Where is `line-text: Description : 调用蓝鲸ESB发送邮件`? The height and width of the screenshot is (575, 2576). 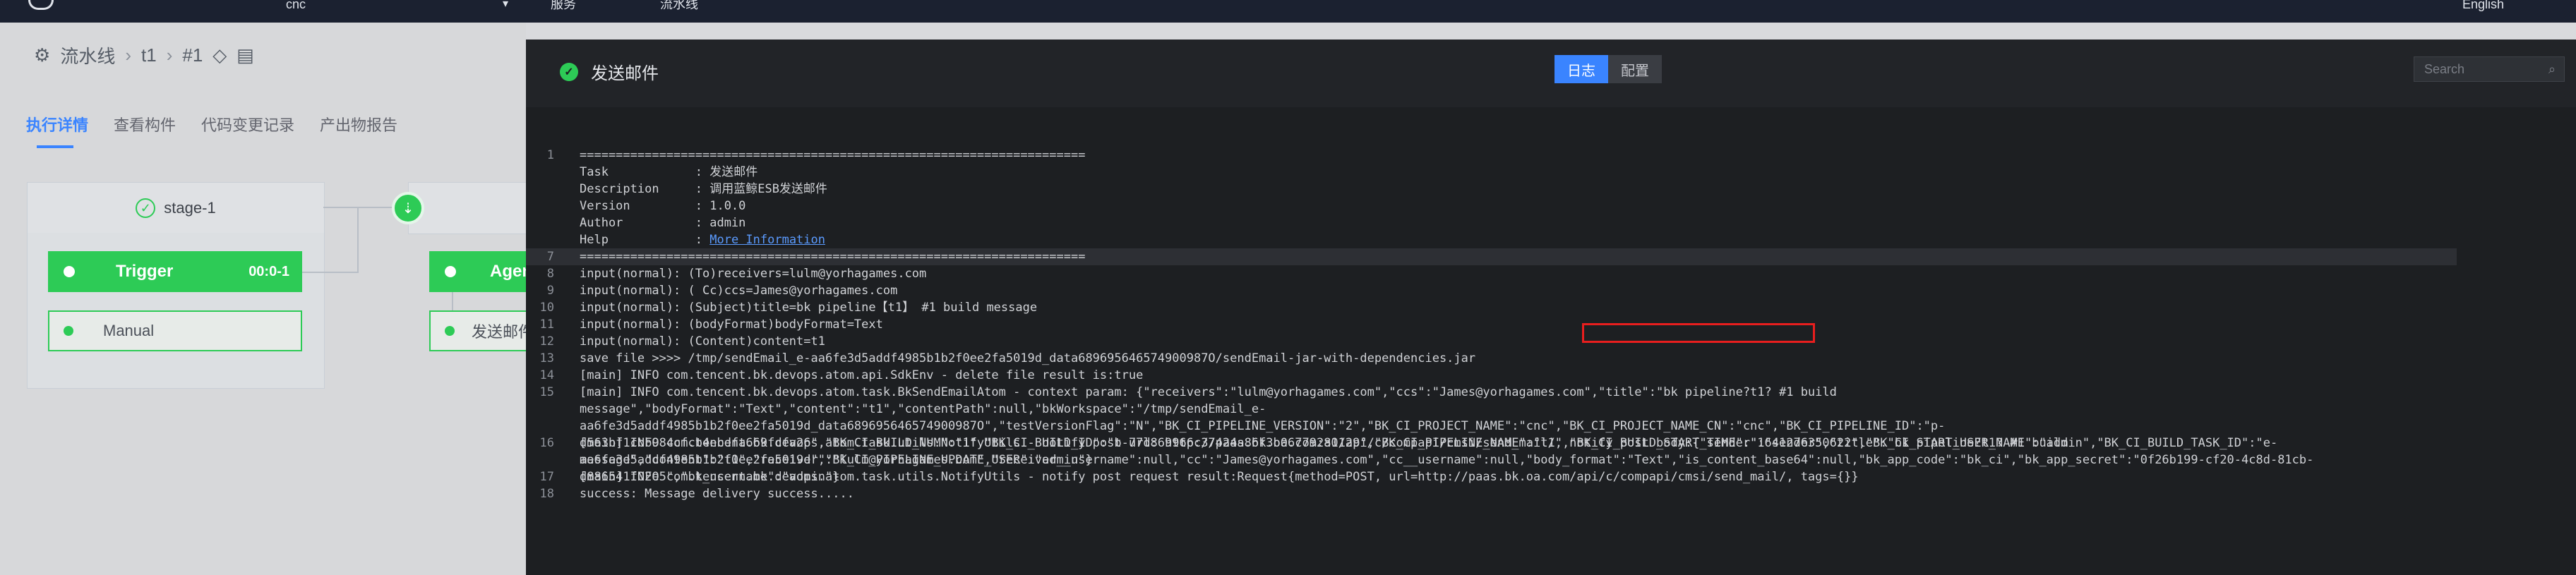 line-text: Description : 调用蓝鲸ESB发送邮件 is located at coordinates (703, 189).